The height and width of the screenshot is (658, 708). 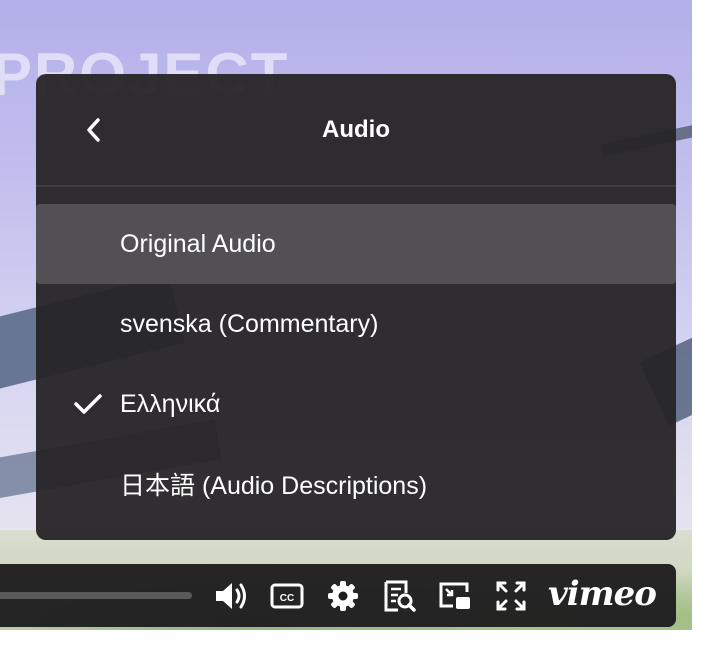 What do you see at coordinates (170, 403) in the screenshot?
I see `audio-option-label: Ελληνικά` at bounding box center [170, 403].